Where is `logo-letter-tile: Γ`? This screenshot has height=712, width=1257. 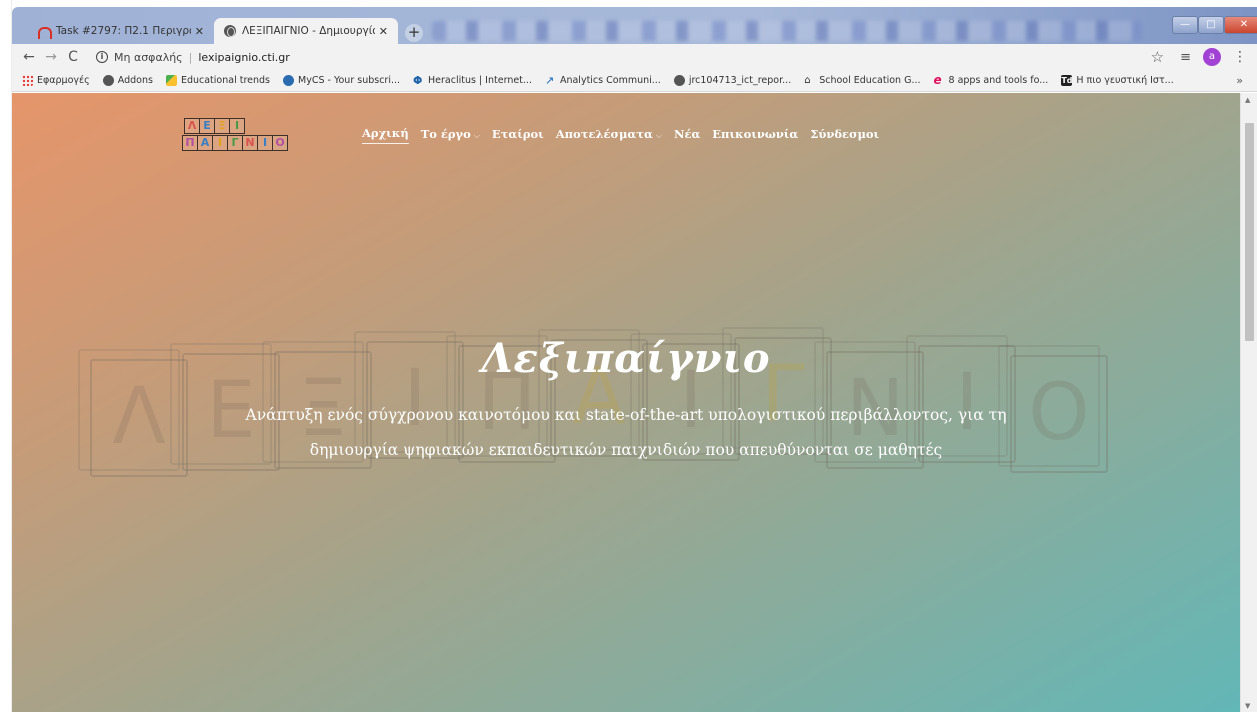 logo-letter-tile: Γ is located at coordinates (235, 143).